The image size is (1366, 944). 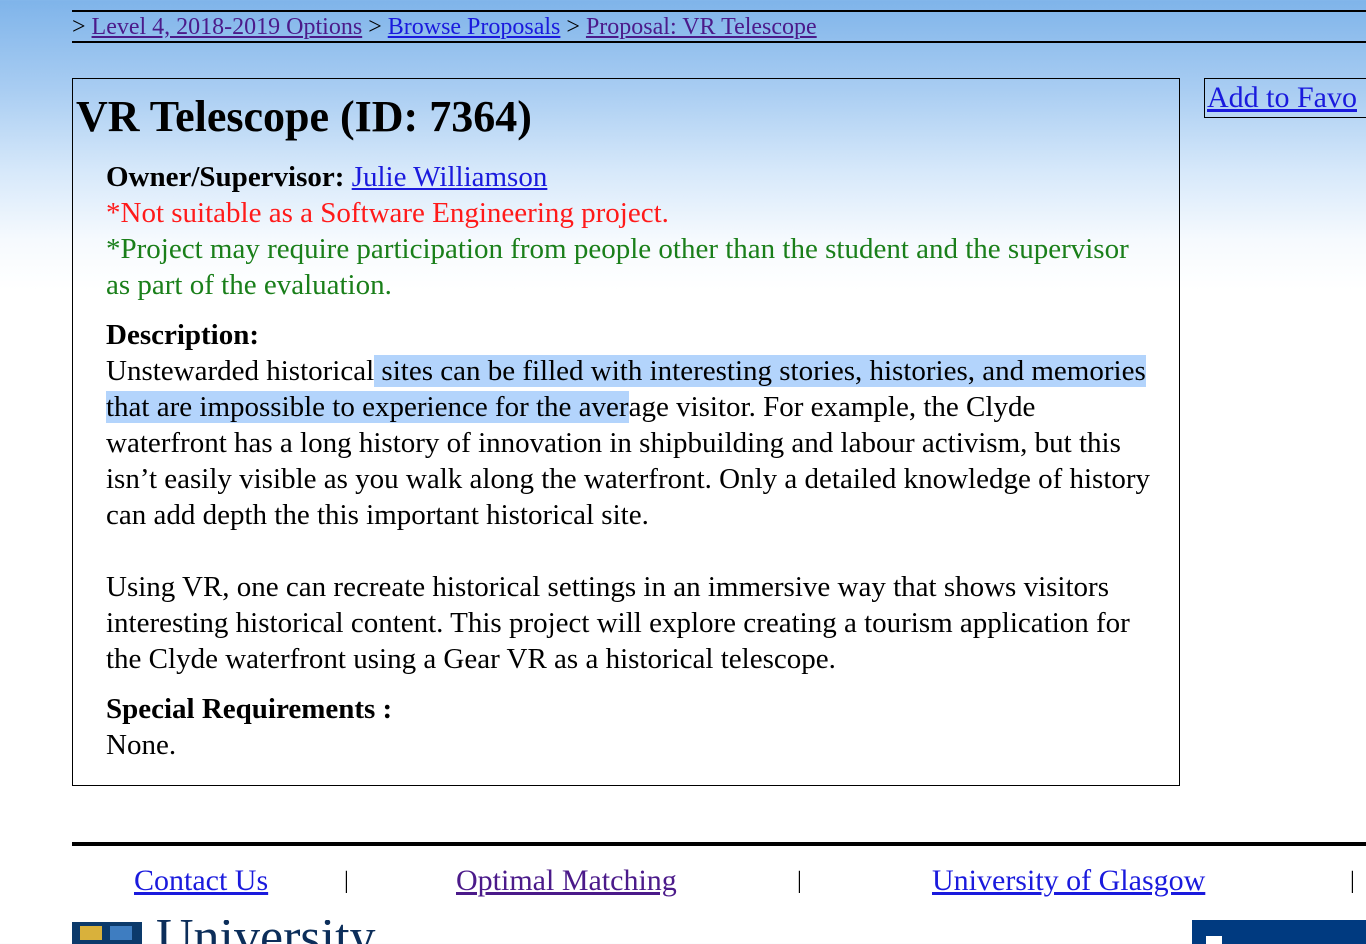 I want to click on add-to-favourites-link: Add to Favo, so click(x=1282, y=97).